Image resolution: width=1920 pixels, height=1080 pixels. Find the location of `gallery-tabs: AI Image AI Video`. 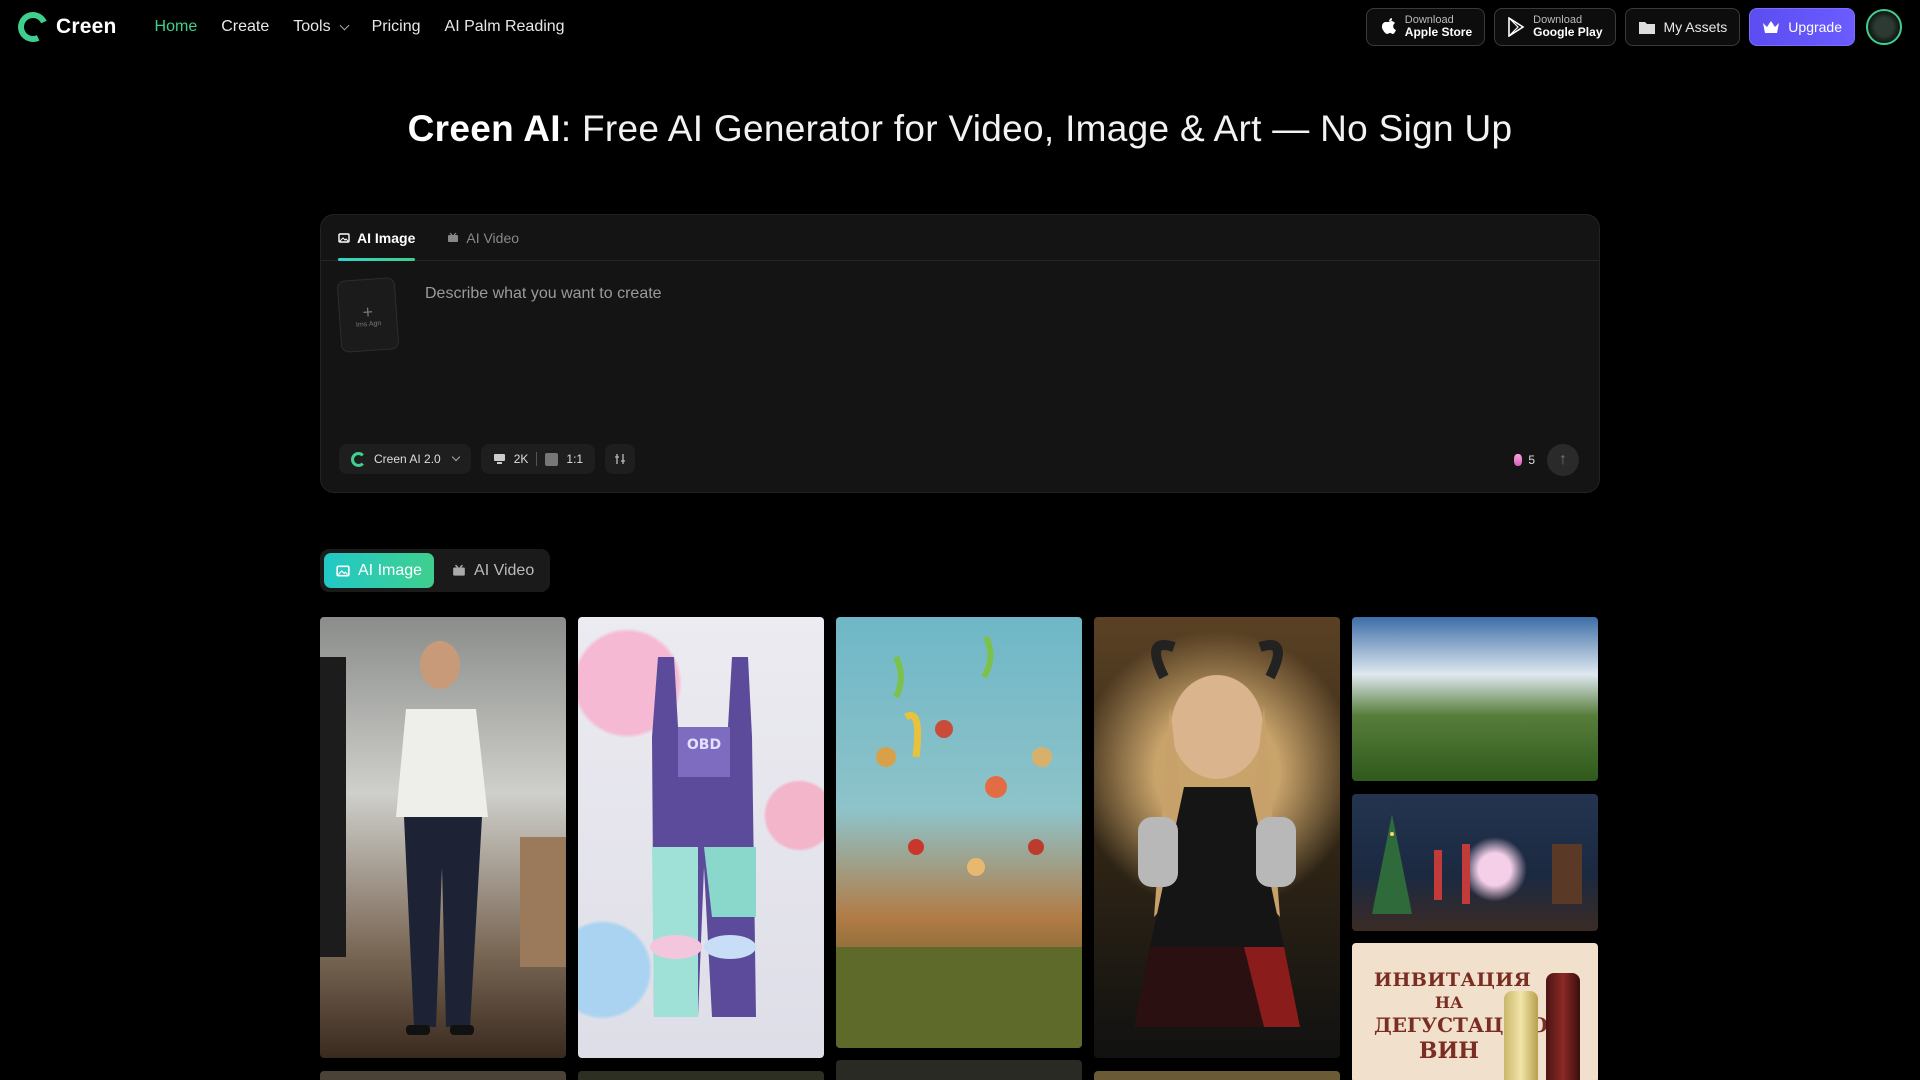

gallery-tabs: AI Image AI Video is located at coordinates (435, 570).